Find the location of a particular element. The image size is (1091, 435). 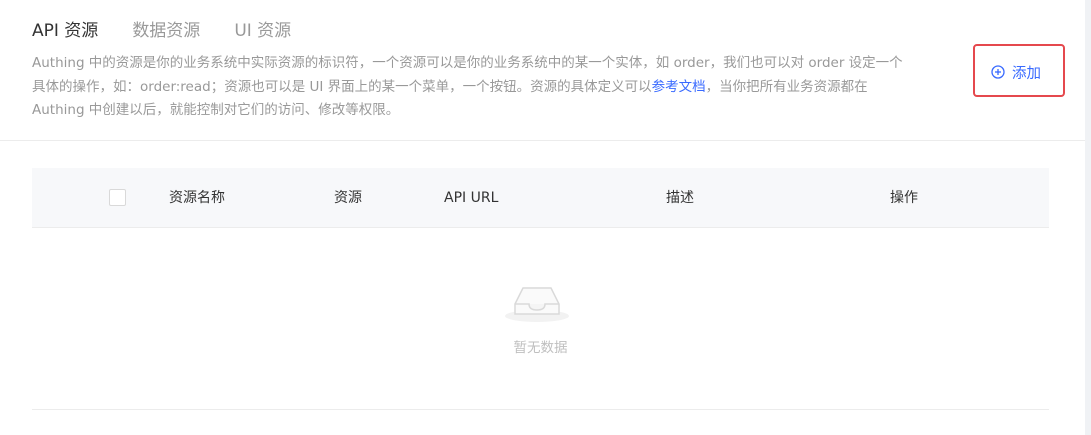

column-header-name: 资源名称 is located at coordinates (197, 198).